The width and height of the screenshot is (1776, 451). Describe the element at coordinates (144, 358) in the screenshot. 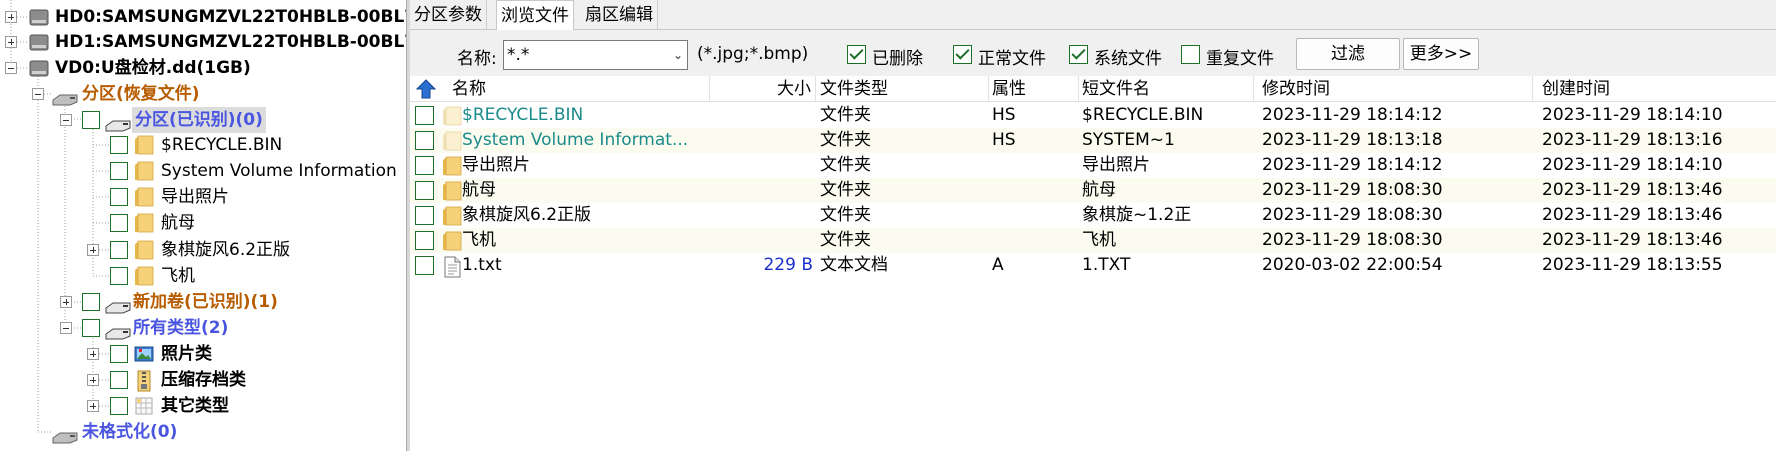

I see `photo-icon` at that location.